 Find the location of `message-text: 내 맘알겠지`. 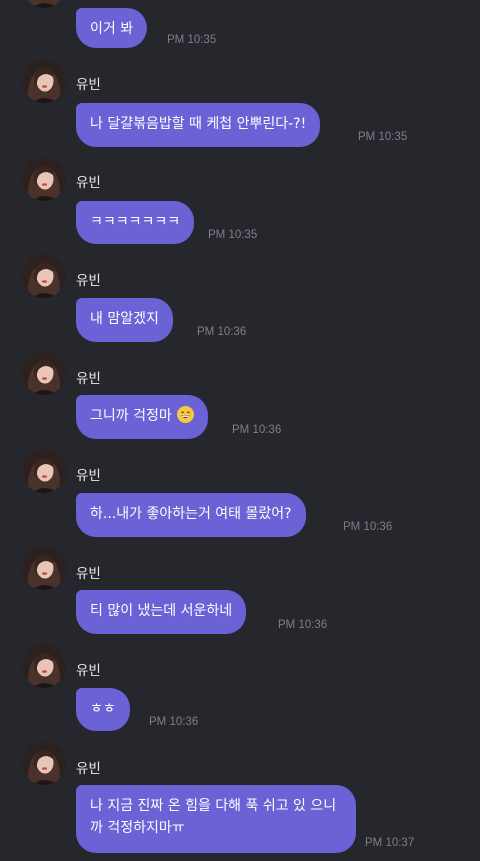

message-text: 내 맘알겠지 is located at coordinates (124, 319).